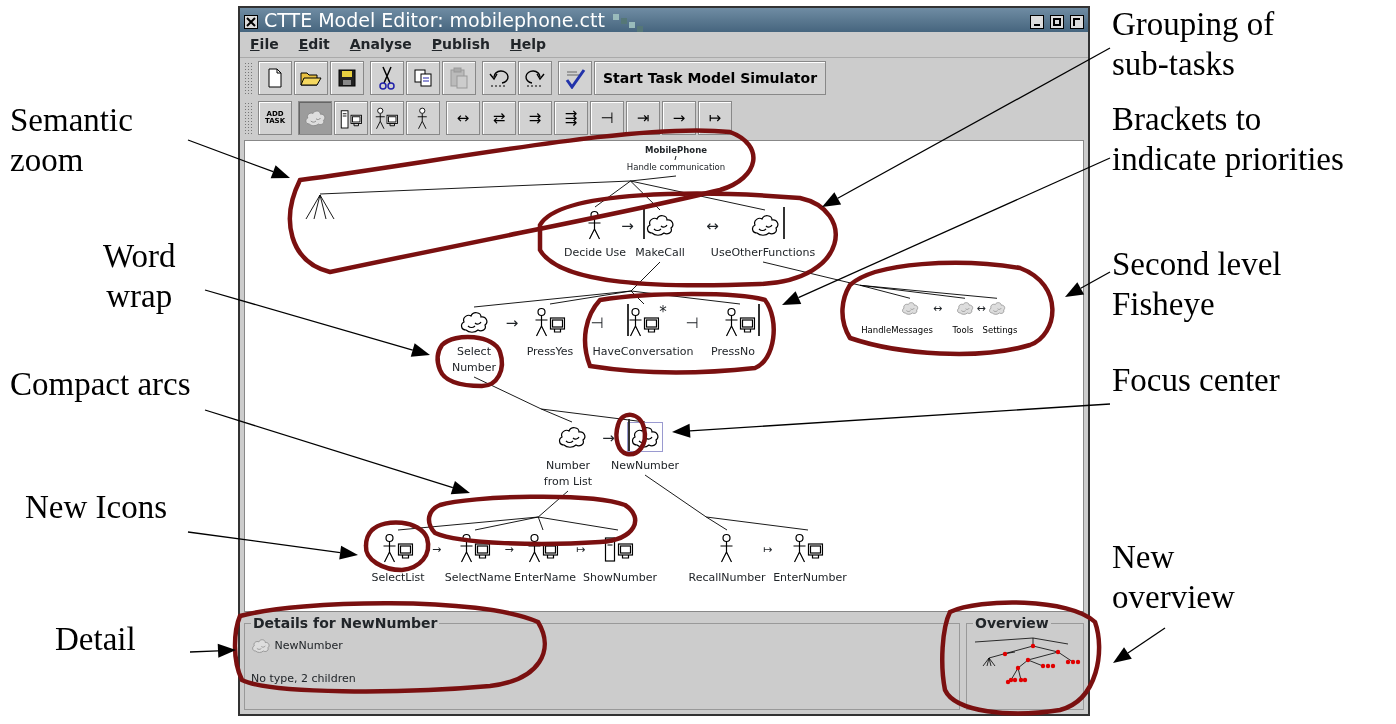 This screenshot has width=1396, height=724. What do you see at coordinates (1228, 139) in the screenshot?
I see `annotation-label: Brackets to indicate priorities` at bounding box center [1228, 139].